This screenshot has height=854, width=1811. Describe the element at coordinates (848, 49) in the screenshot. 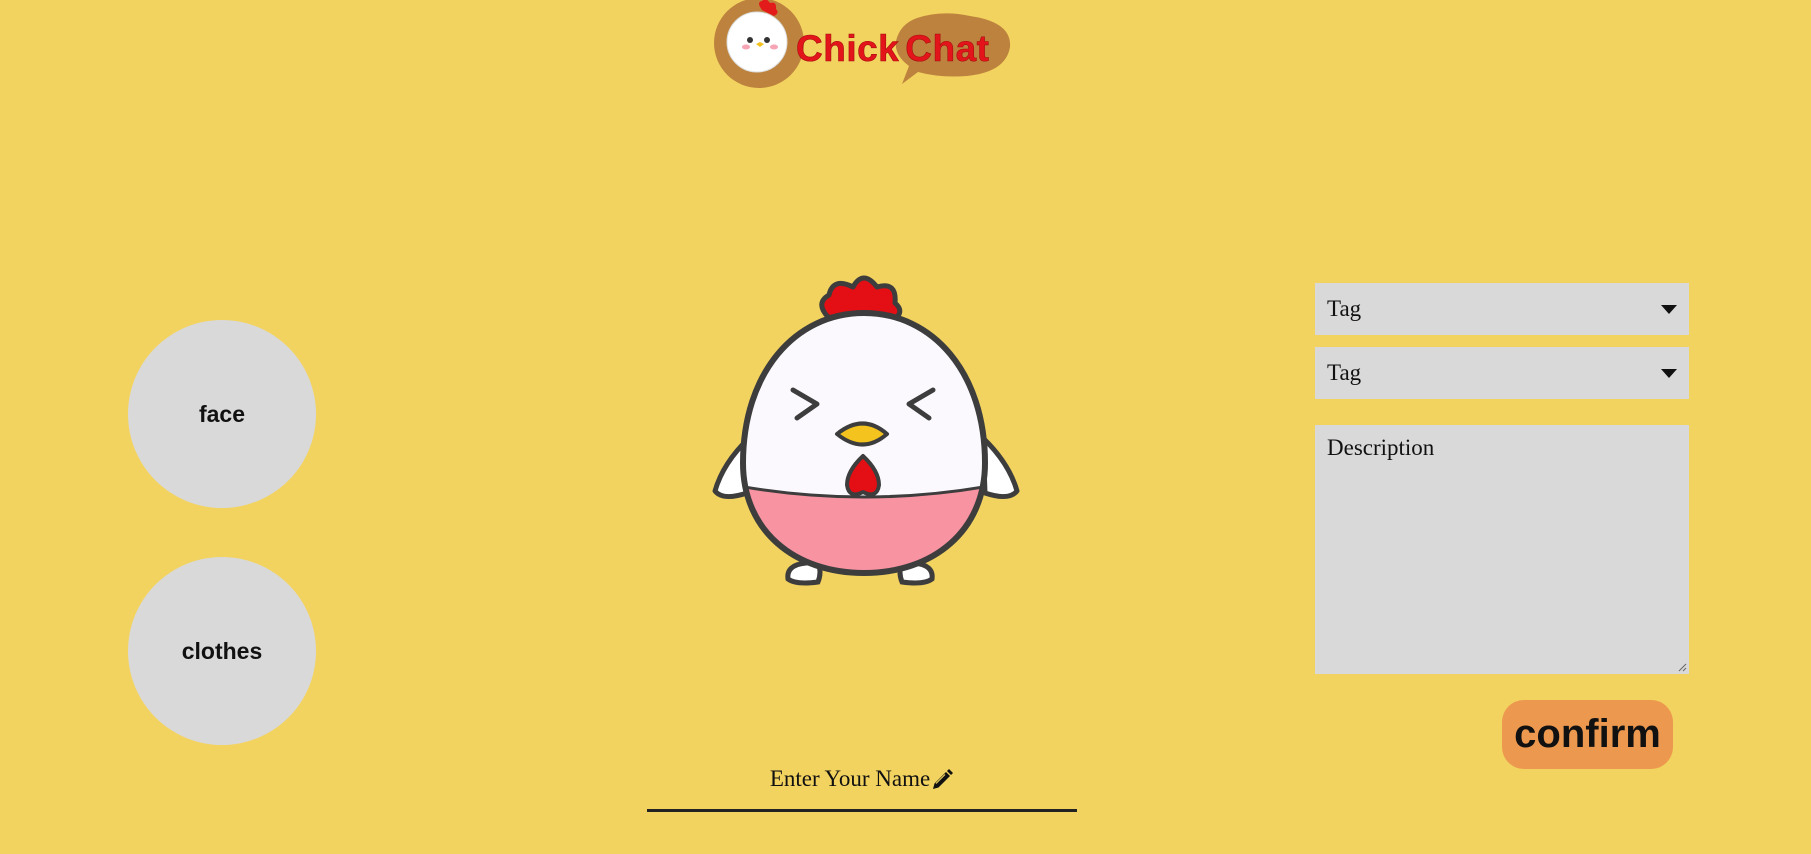

I see `logo-word-chick: Chick` at that location.